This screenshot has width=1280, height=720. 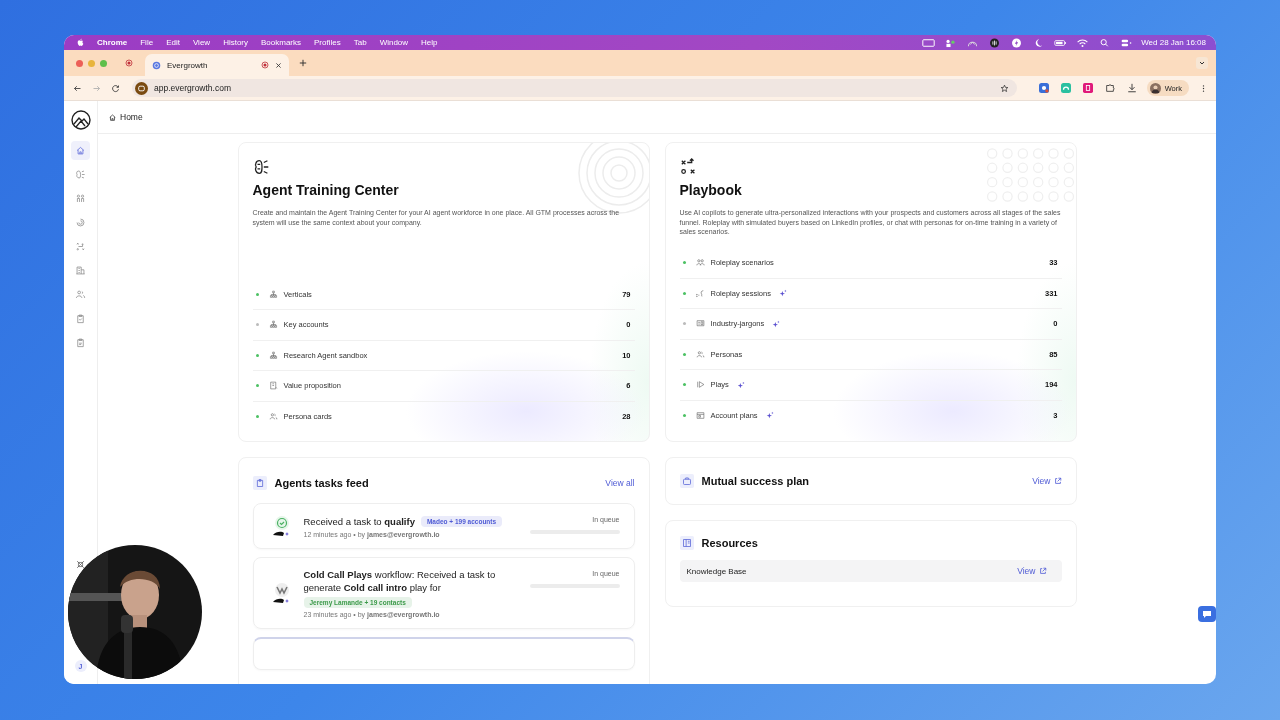 I want to click on card-title: Agent Training Center, so click(x=326, y=190).